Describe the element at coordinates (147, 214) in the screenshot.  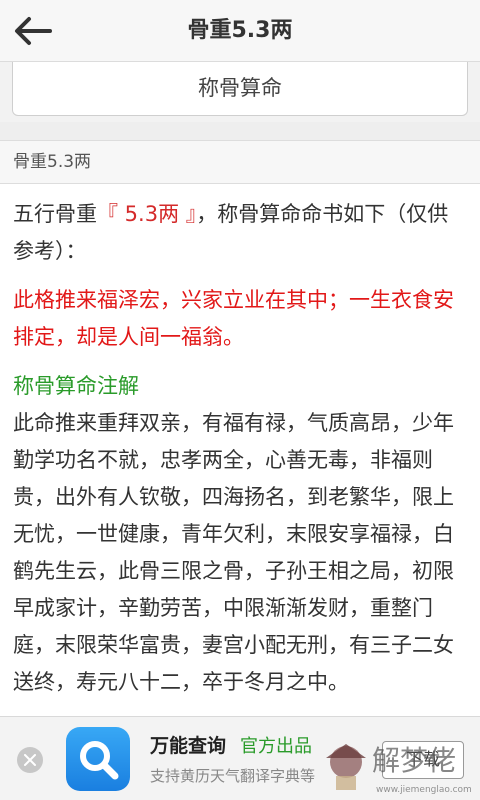
I see `weight-highlight: 『 5.3两 』` at that location.